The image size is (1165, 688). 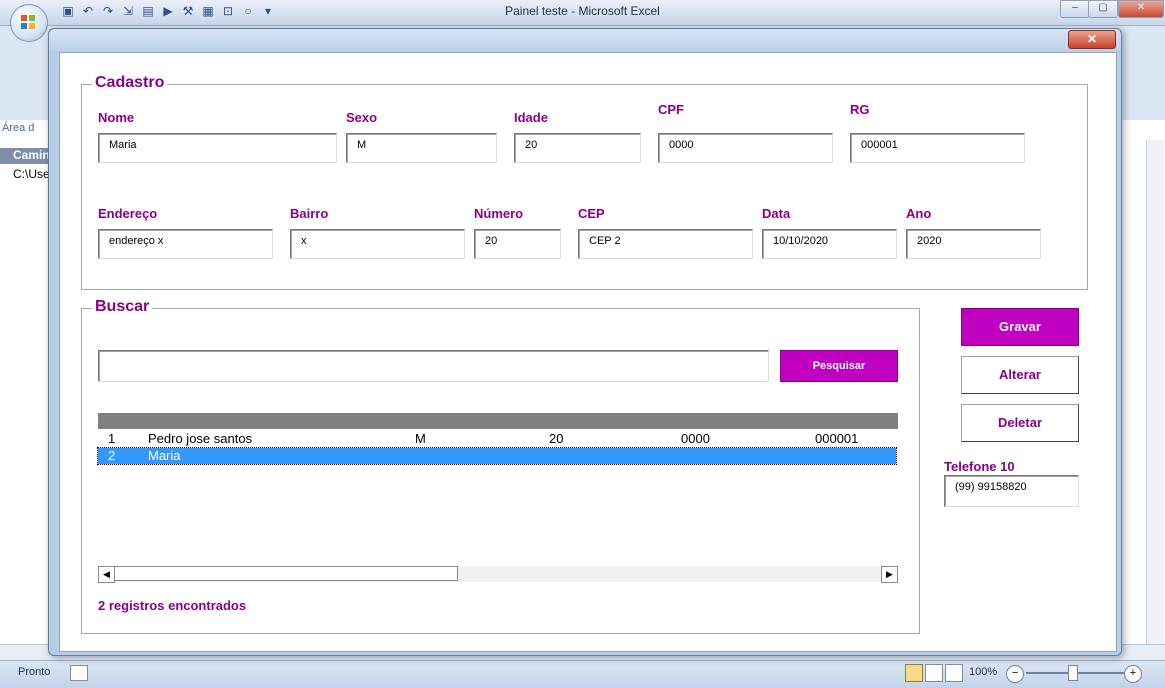 I want to click on row-sexo: M, so click(x=420, y=438).